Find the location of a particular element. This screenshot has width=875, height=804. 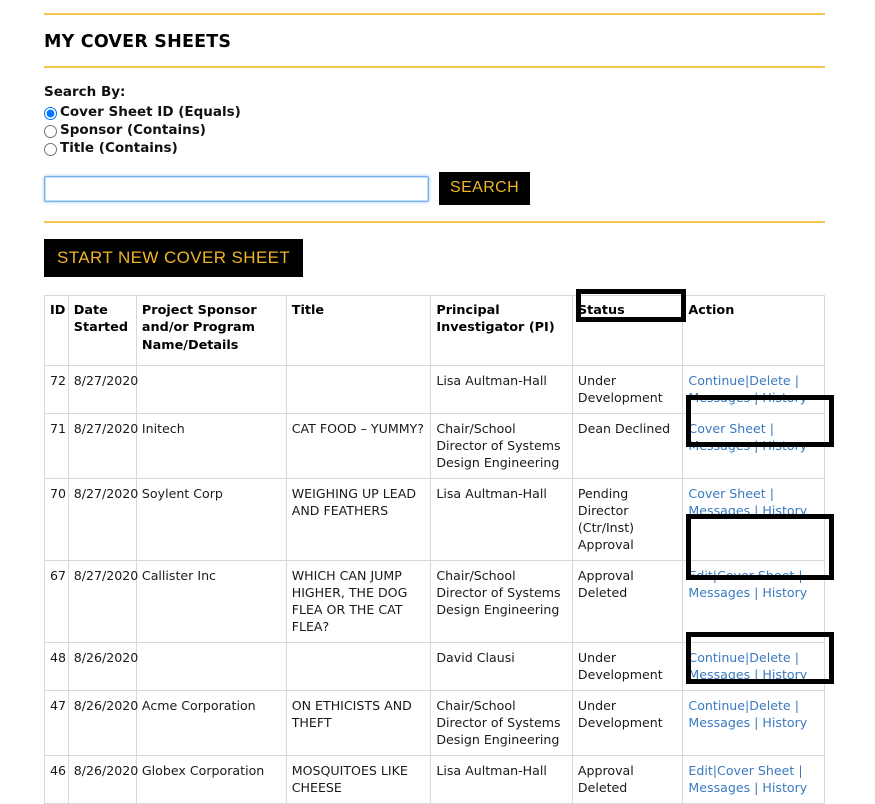

radio-input-cover-sheet-id is located at coordinates (50, 113).